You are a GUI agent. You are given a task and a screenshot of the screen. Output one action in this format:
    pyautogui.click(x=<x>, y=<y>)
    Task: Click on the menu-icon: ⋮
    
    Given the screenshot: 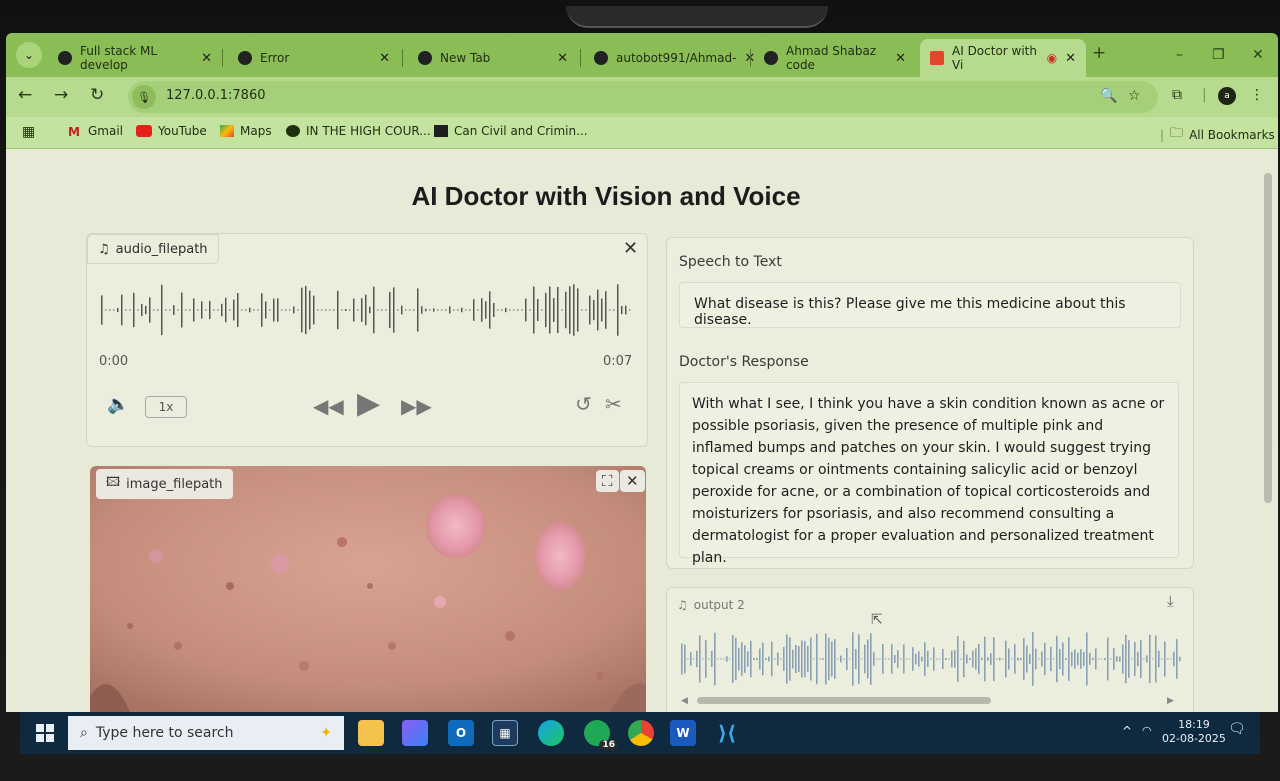 What is the action you would take?
    pyautogui.click(x=1257, y=95)
    